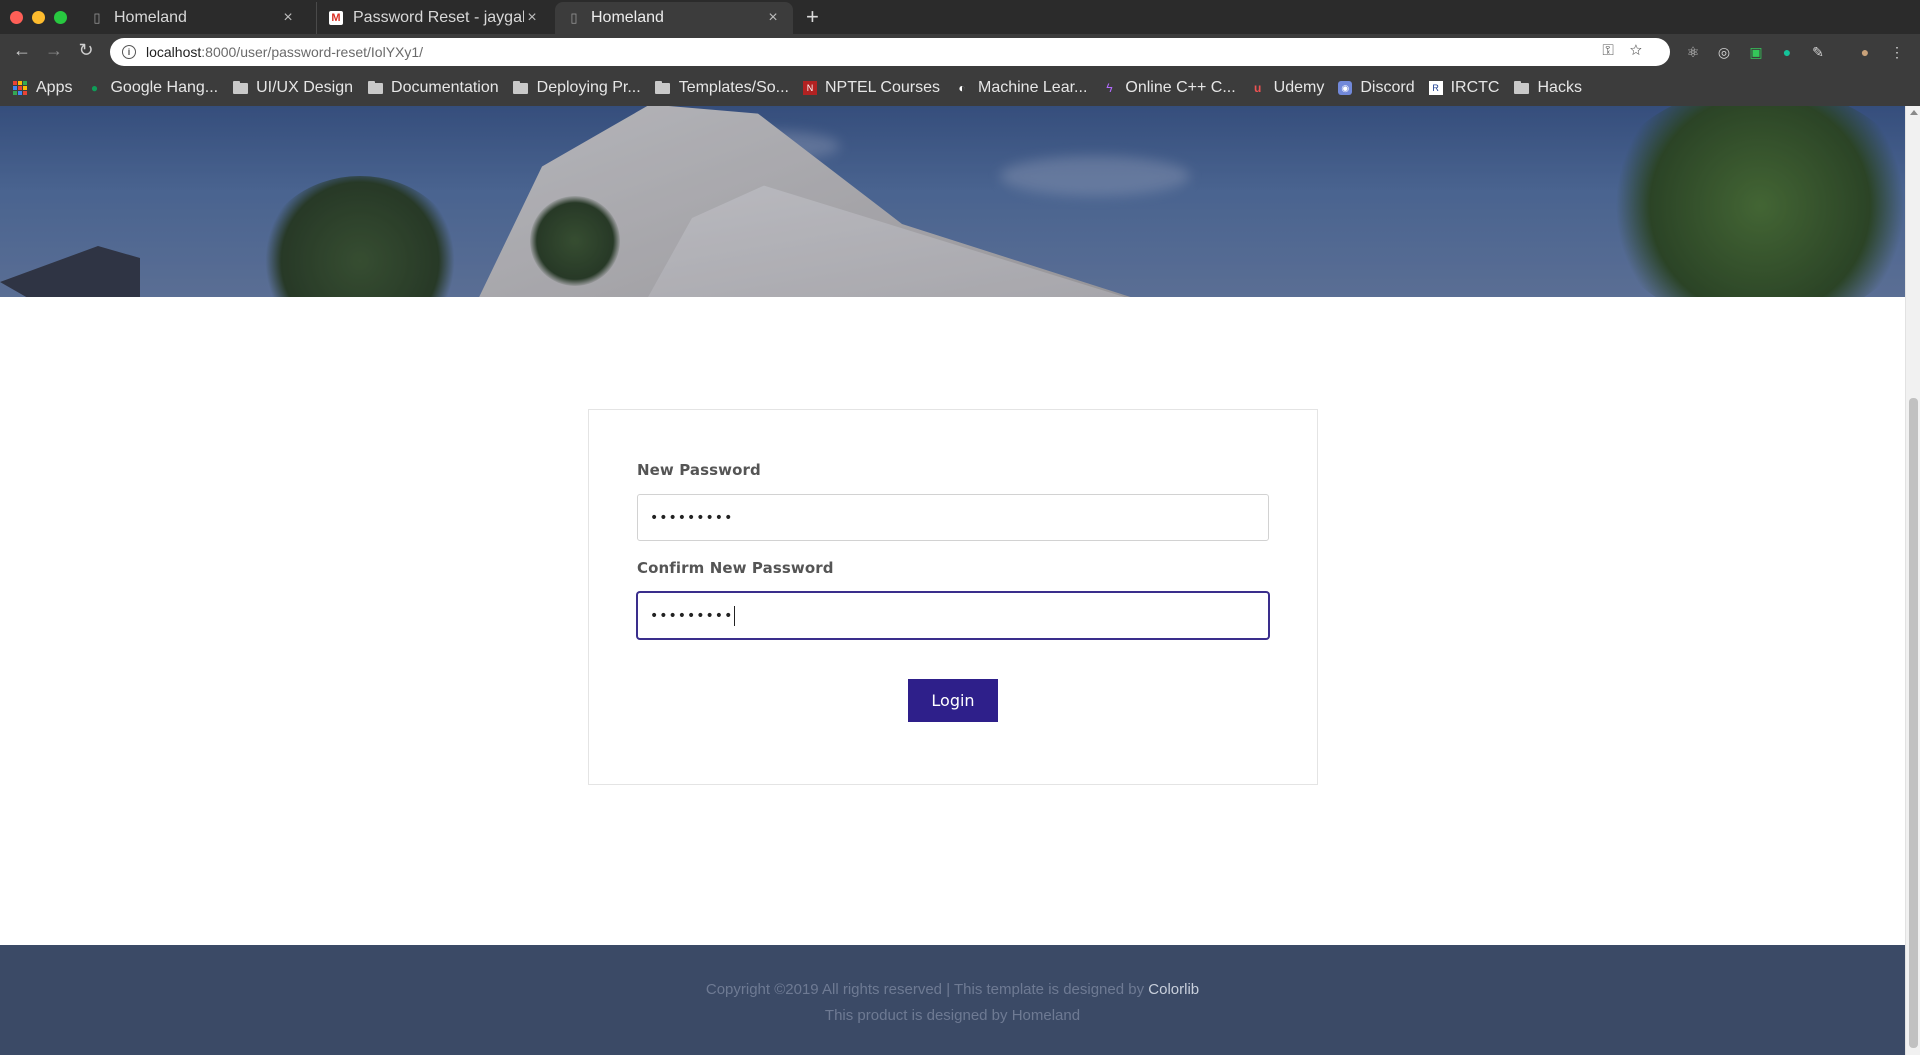 Image resolution: width=1920 pixels, height=1055 pixels. I want to click on product-credit: This product is designed by Homeland, so click(952, 1015).